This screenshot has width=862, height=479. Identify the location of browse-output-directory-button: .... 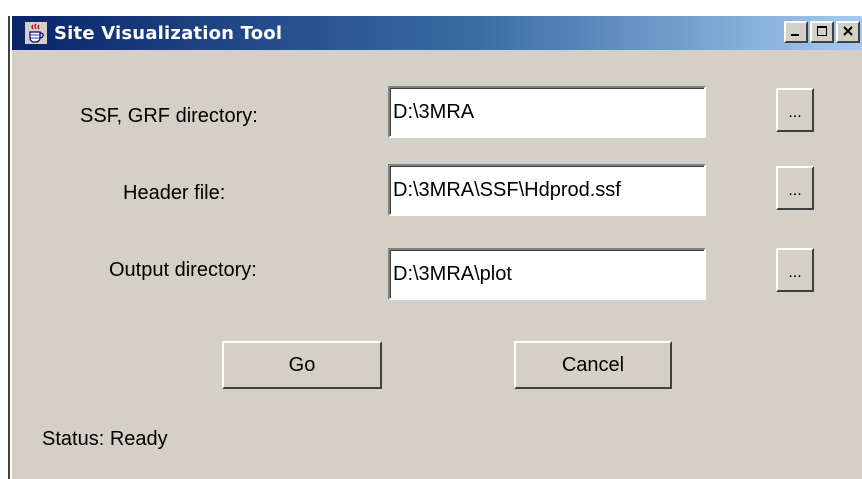
(795, 270).